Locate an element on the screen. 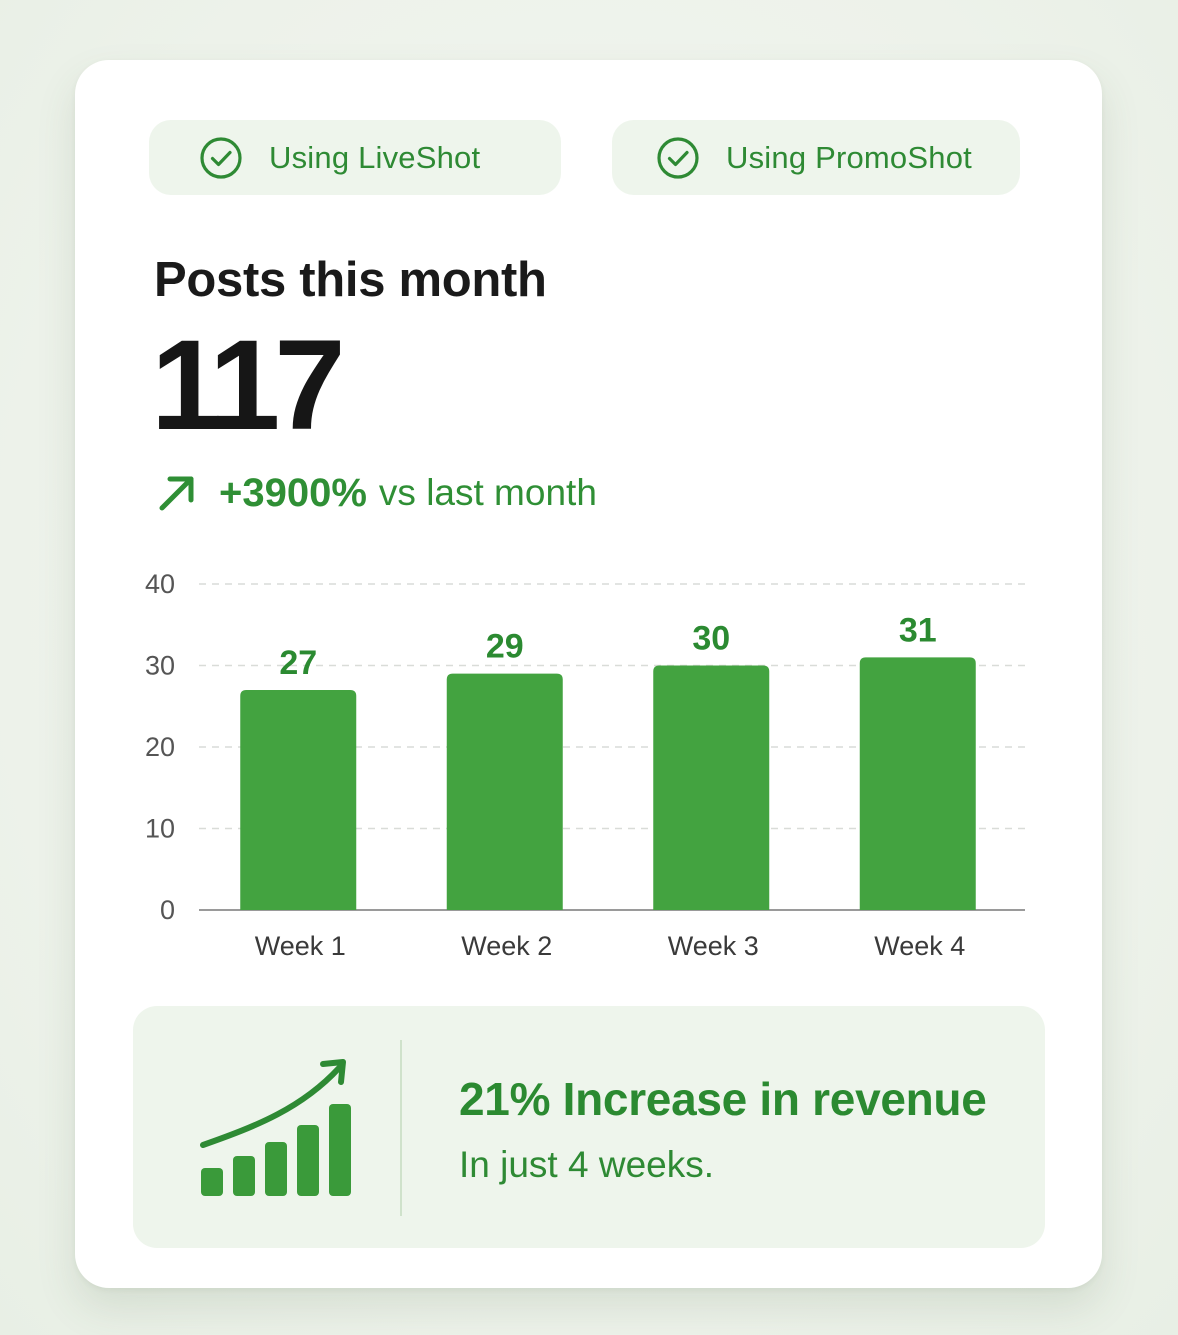  y-tick-label: 40 is located at coordinates (160, 584).